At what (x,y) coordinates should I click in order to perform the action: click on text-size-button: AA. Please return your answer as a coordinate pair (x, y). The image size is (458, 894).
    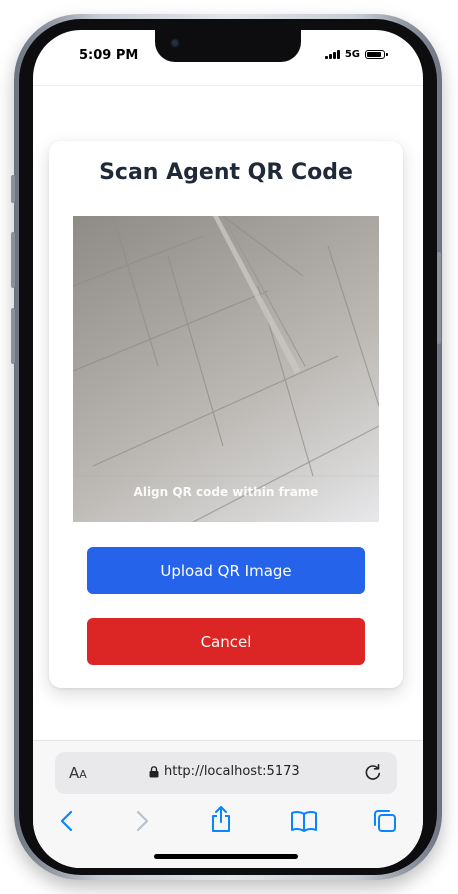
    Looking at the image, I should click on (78, 773).